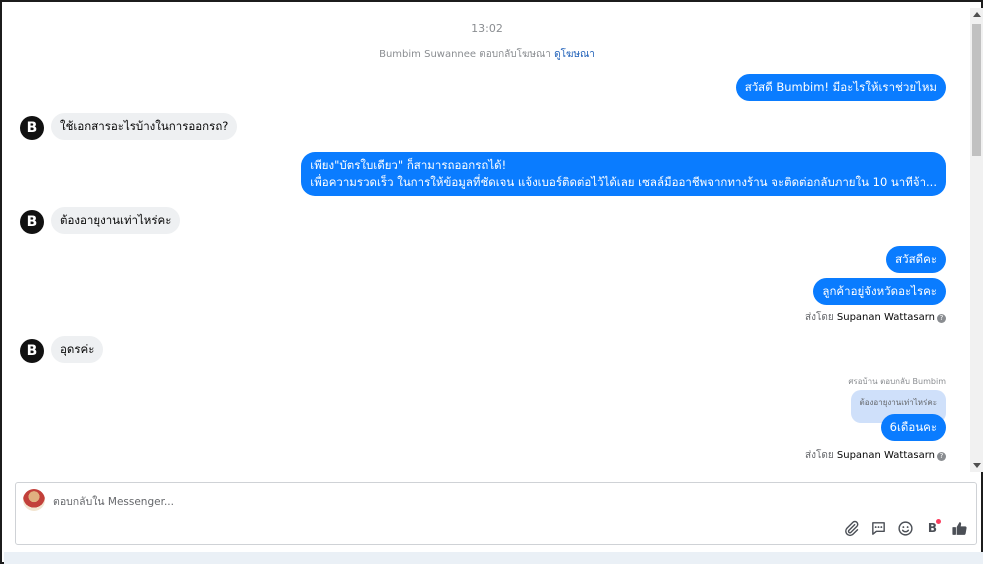  I want to click on message-line-1: เพียง"บัตรใบเดียว" ก็สามารถออกรถได้!, so click(408, 165).